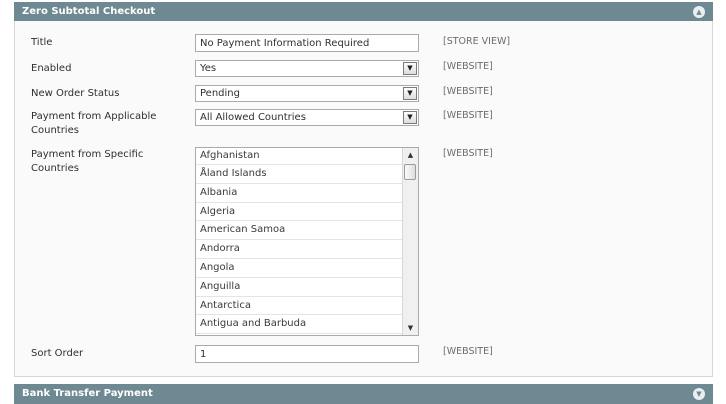 This screenshot has height=404, width=726. I want to click on country-option: Anguilla, so click(299, 287).